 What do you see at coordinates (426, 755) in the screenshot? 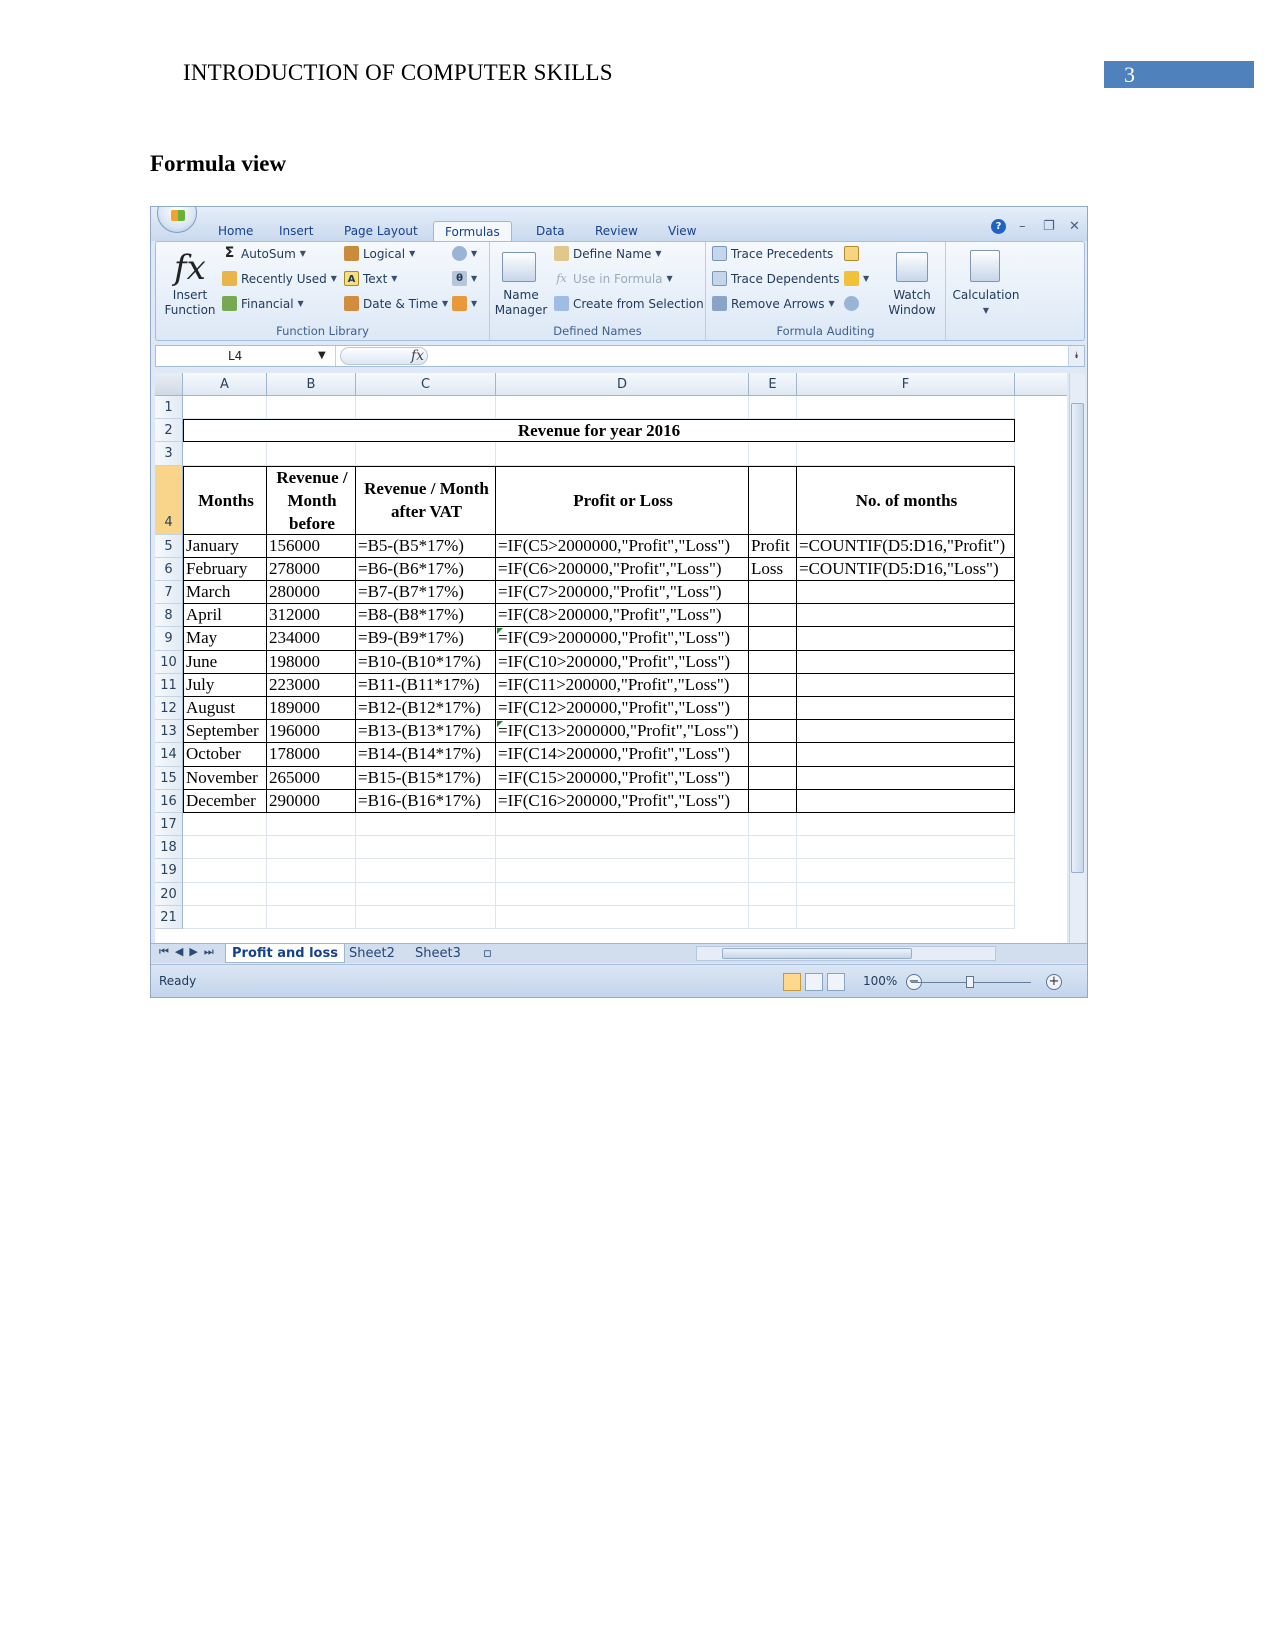
I see `after-vat-cell: =B14-(B14*17%)` at bounding box center [426, 755].